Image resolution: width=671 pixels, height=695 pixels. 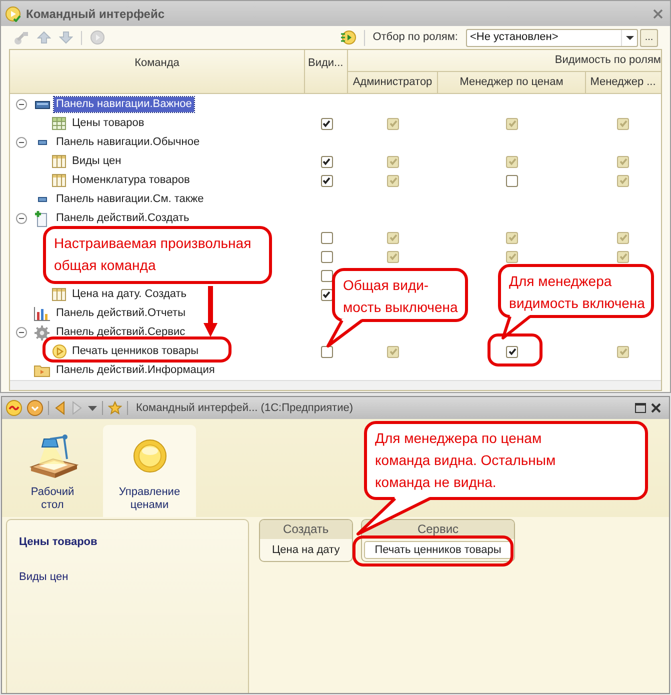 What do you see at coordinates (512, 82) in the screenshot?
I see `column-header: Менеджер по ценам` at bounding box center [512, 82].